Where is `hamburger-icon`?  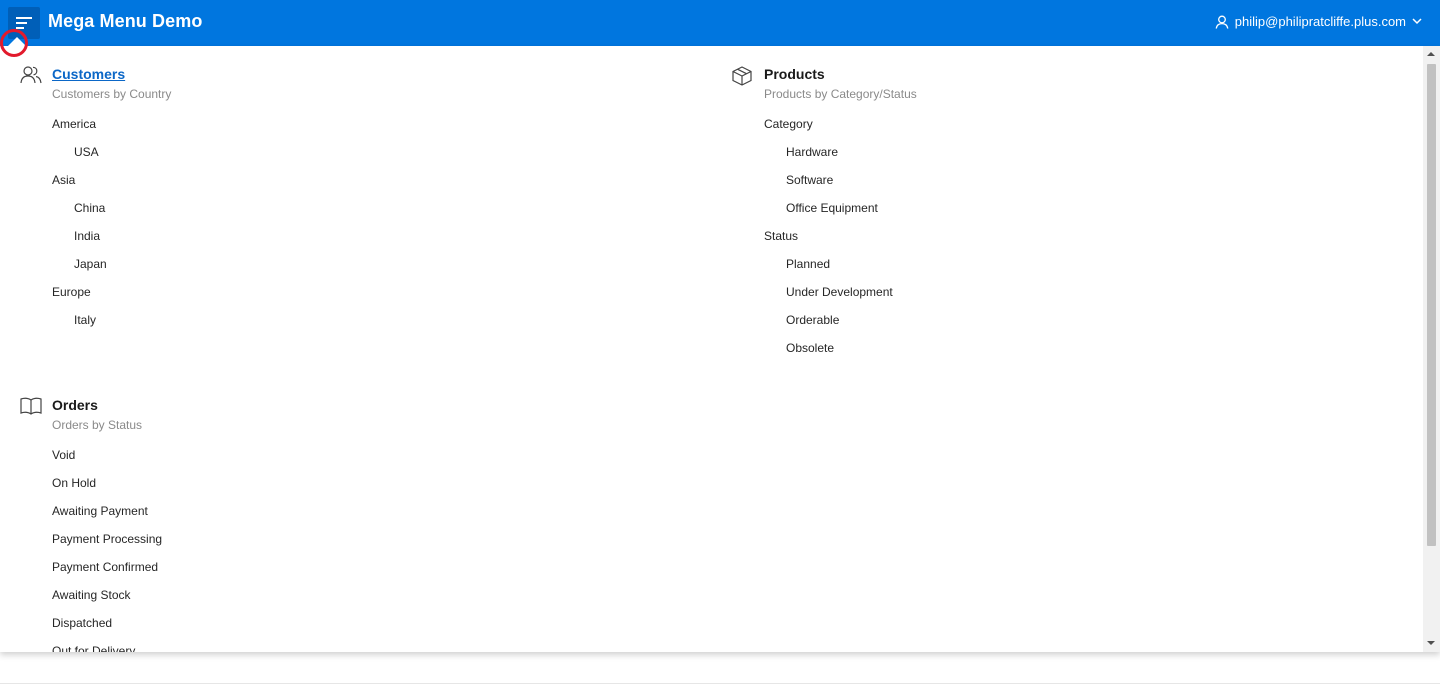 hamburger-icon is located at coordinates (24, 23).